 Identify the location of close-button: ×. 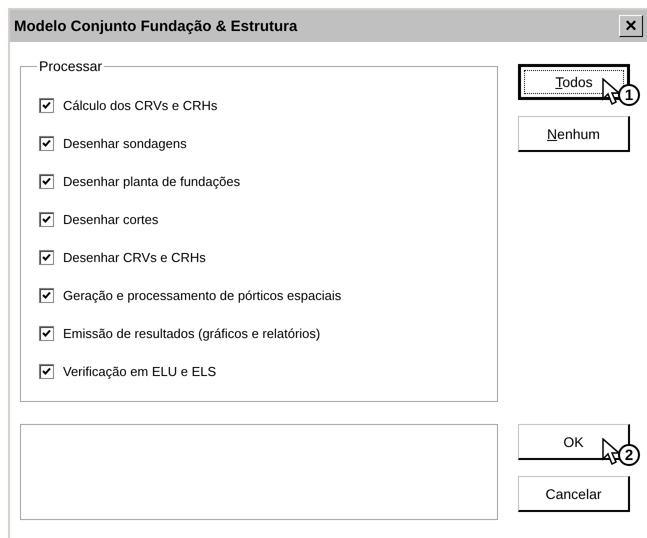
(631, 26).